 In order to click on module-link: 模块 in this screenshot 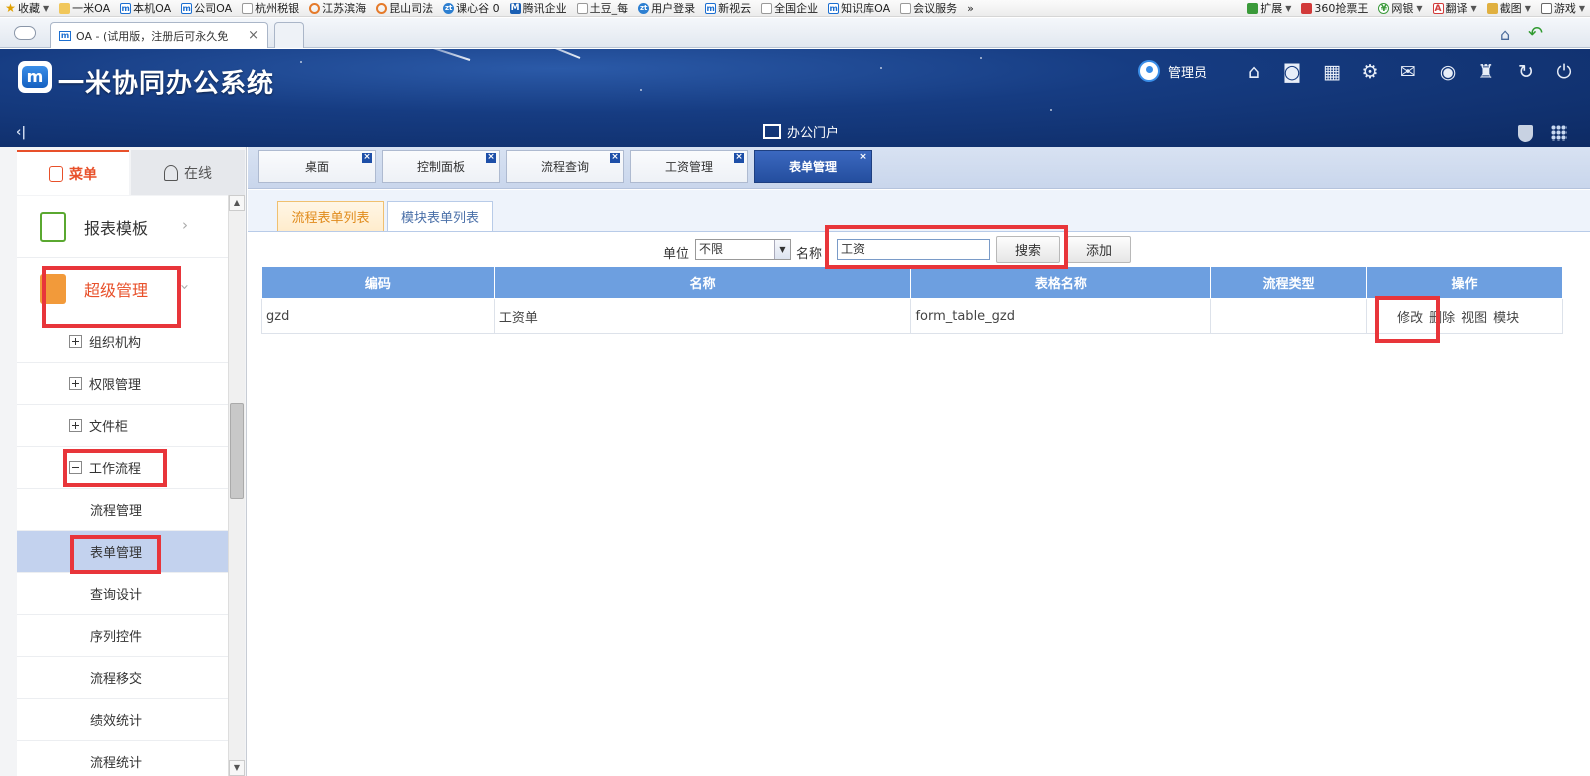, I will do `click(1506, 316)`.